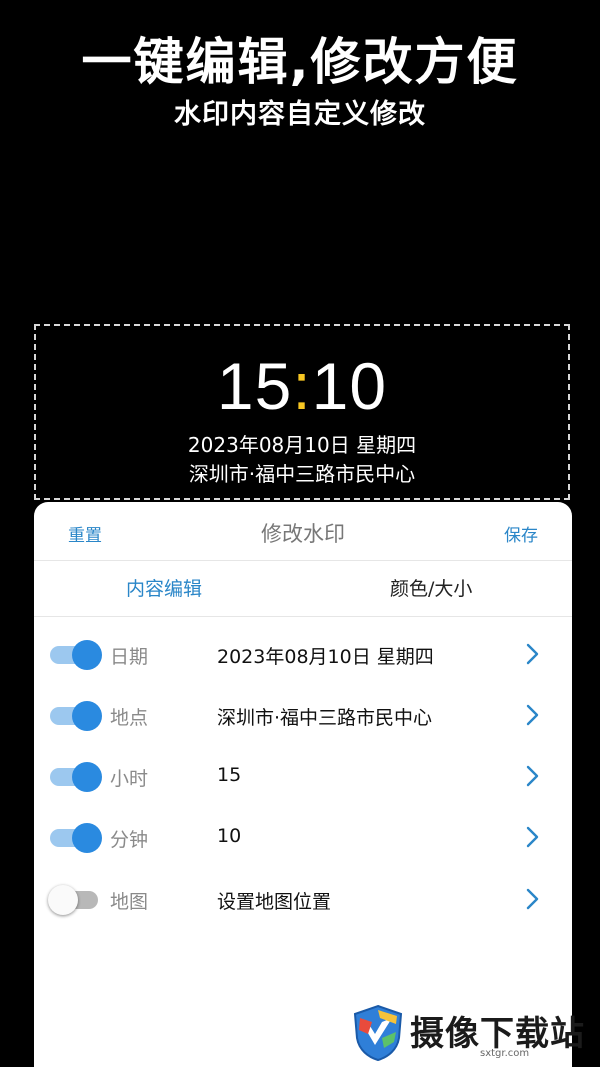 Image resolution: width=600 pixels, height=1067 pixels. Describe the element at coordinates (76, 716) in the screenshot. I see `location-toggle` at that location.